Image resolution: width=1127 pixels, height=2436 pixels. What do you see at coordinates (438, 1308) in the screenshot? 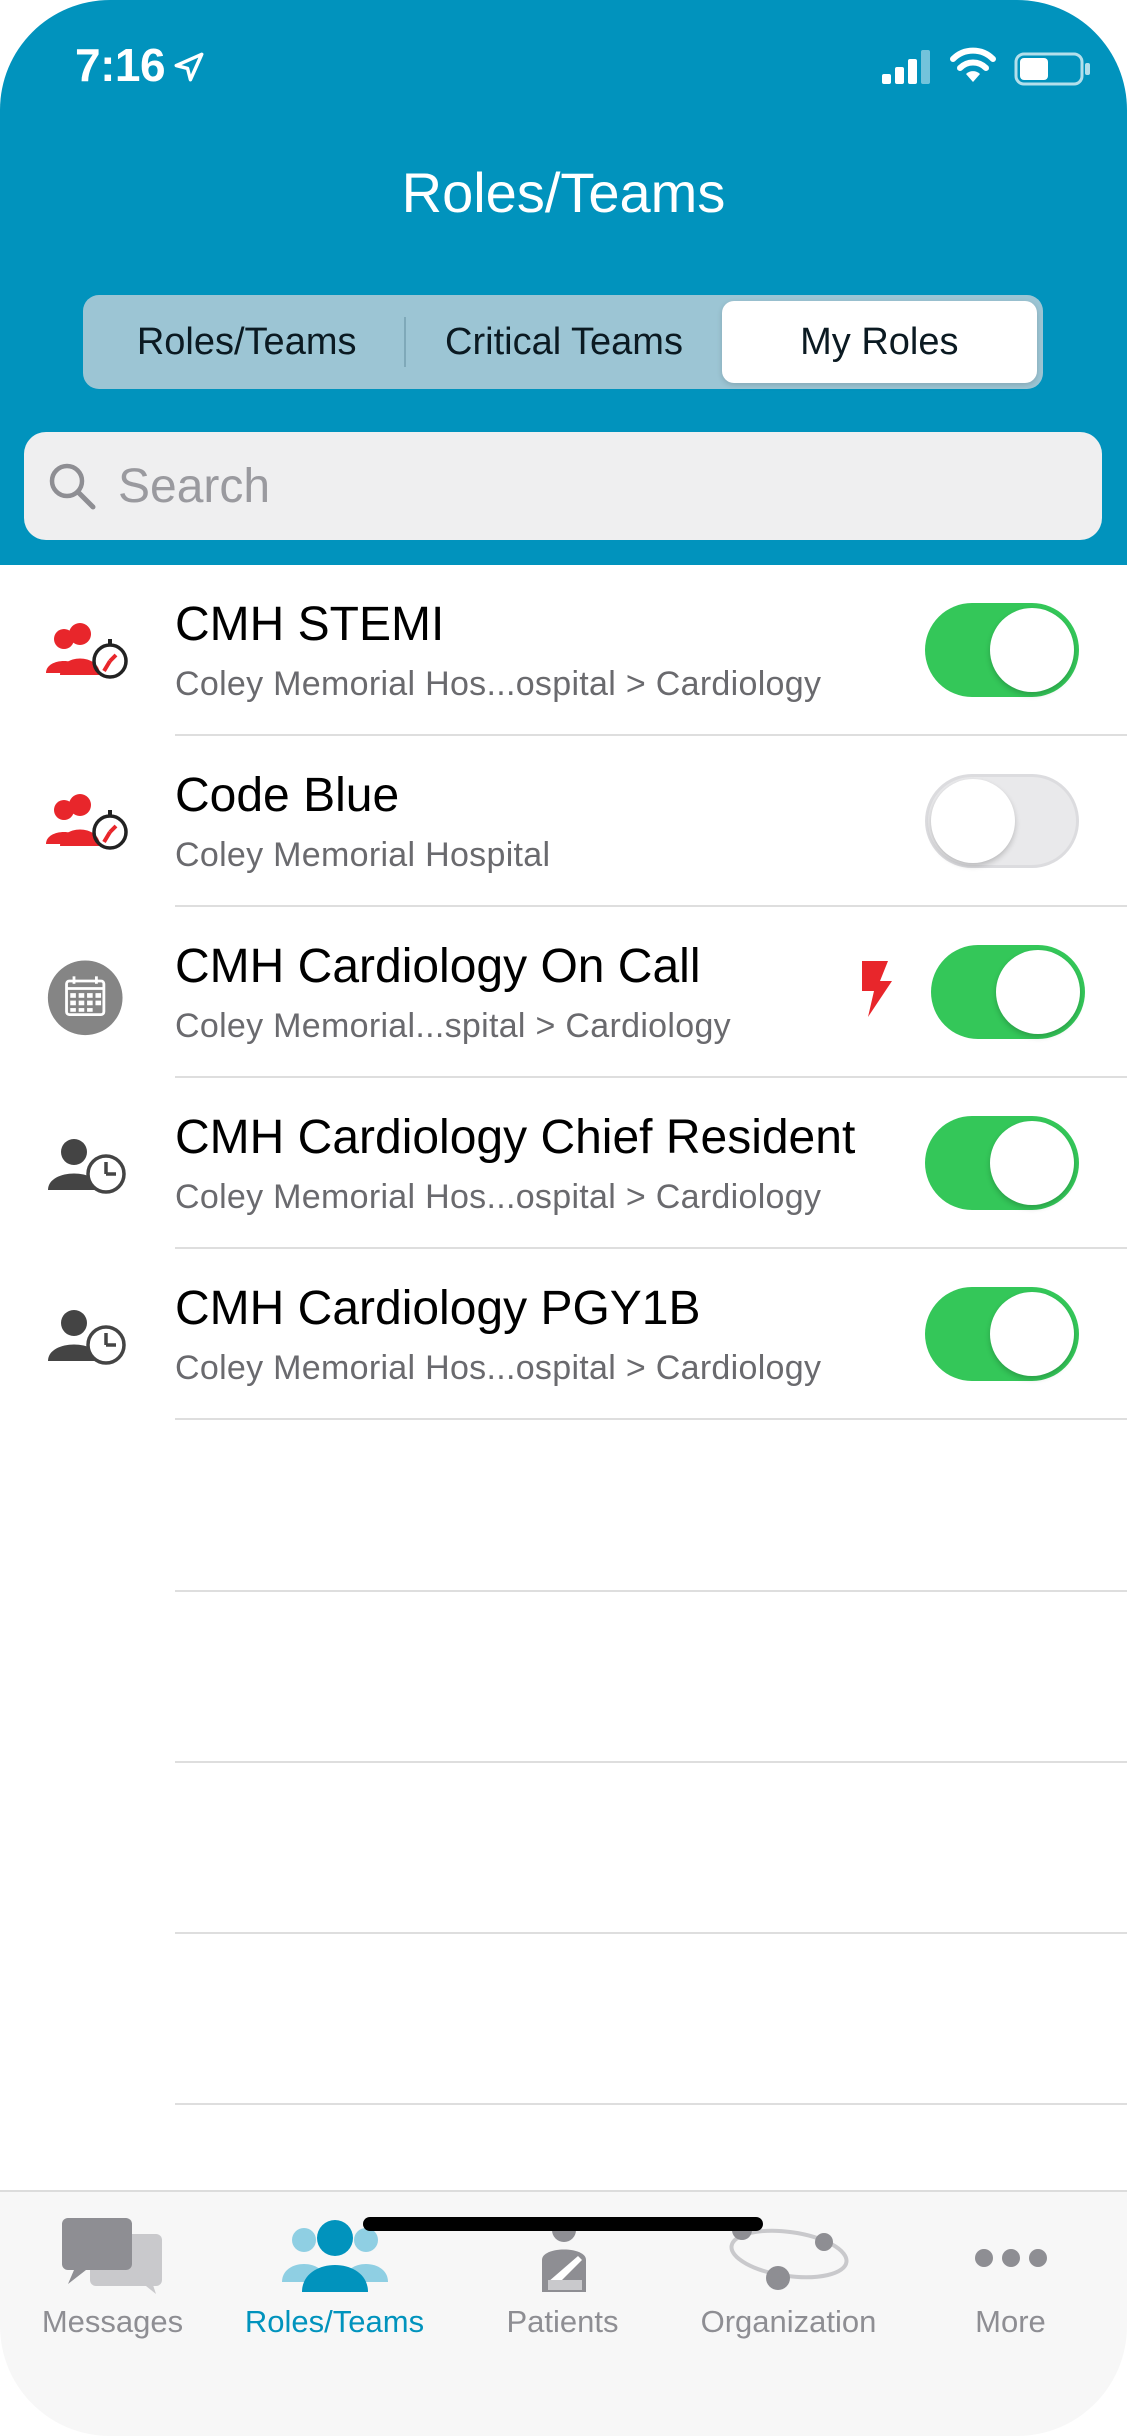
I see `role-title: CMH Cardiology PGY1B` at bounding box center [438, 1308].